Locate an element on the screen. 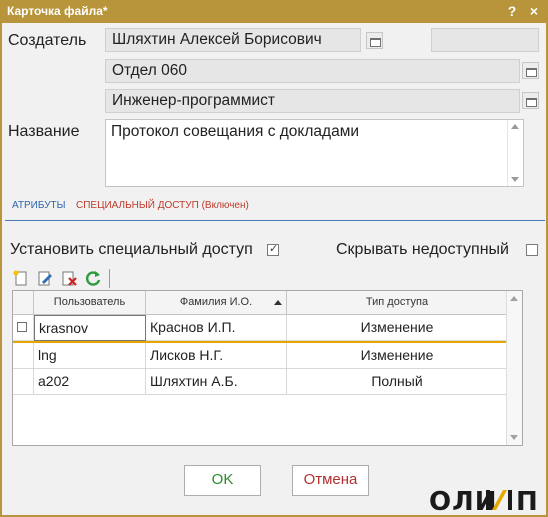  row-indicator-header is located at coordinates (23, 303).